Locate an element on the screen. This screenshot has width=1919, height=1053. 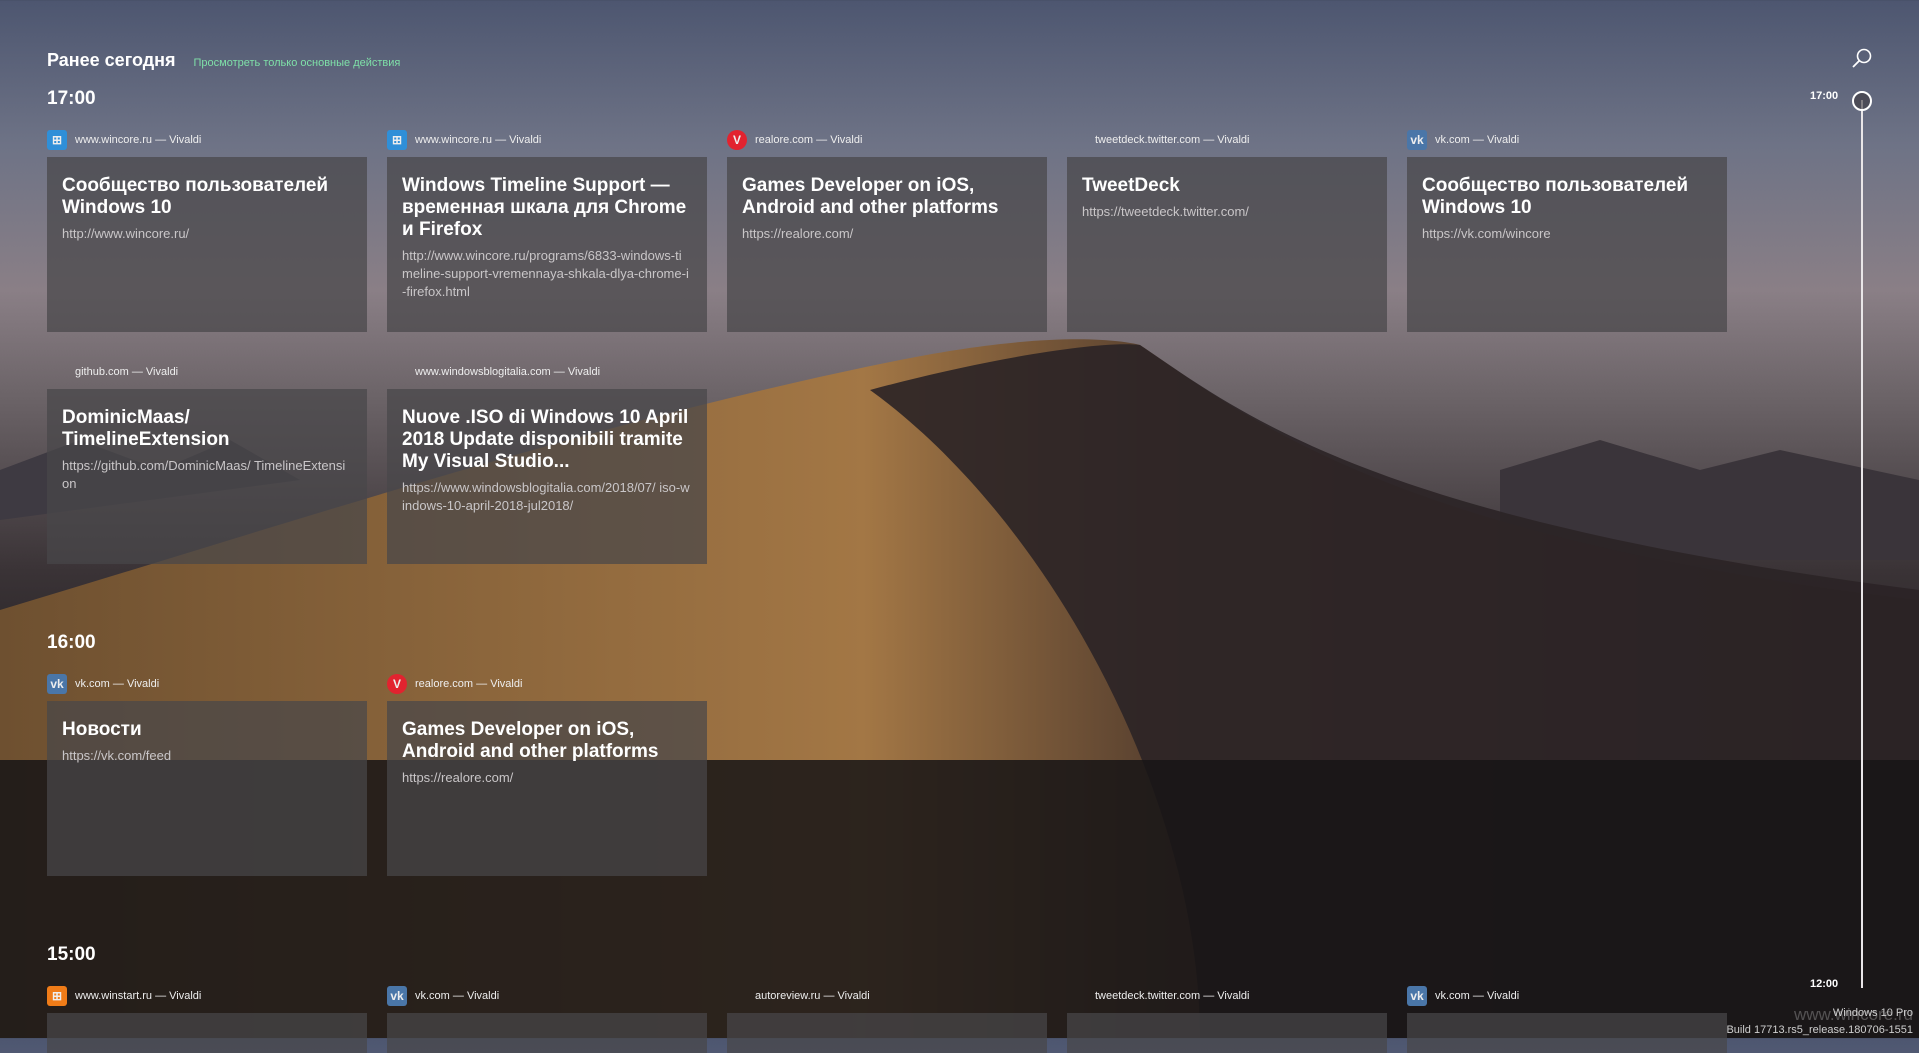
activity-card-11: vk vk.com — Vivaldi is located at coordinates (547, 1018).